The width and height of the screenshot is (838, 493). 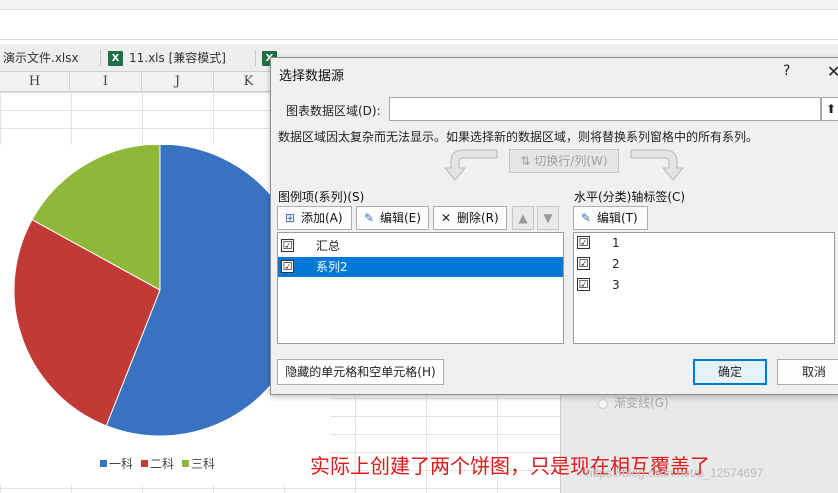 I want to click on edit-axis-labels-button: ✎ 编辑(T), so click(x=610, y=218).